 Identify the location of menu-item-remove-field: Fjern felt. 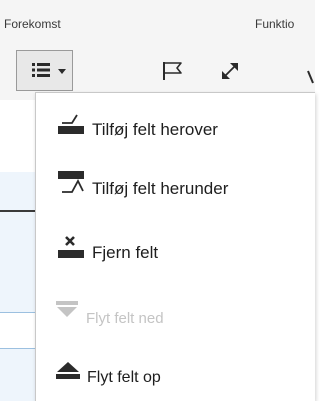
(176, 253).